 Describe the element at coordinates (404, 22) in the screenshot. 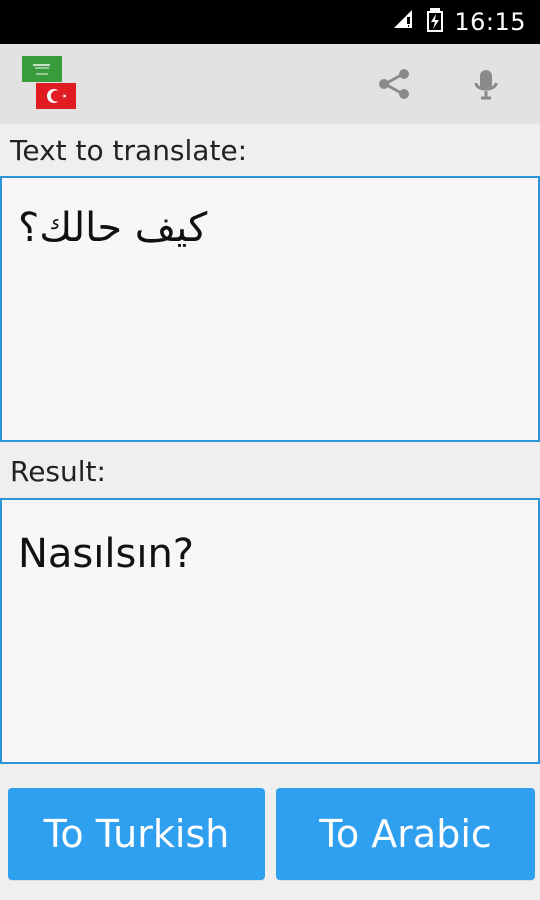

I see `signal-icon` at that location.